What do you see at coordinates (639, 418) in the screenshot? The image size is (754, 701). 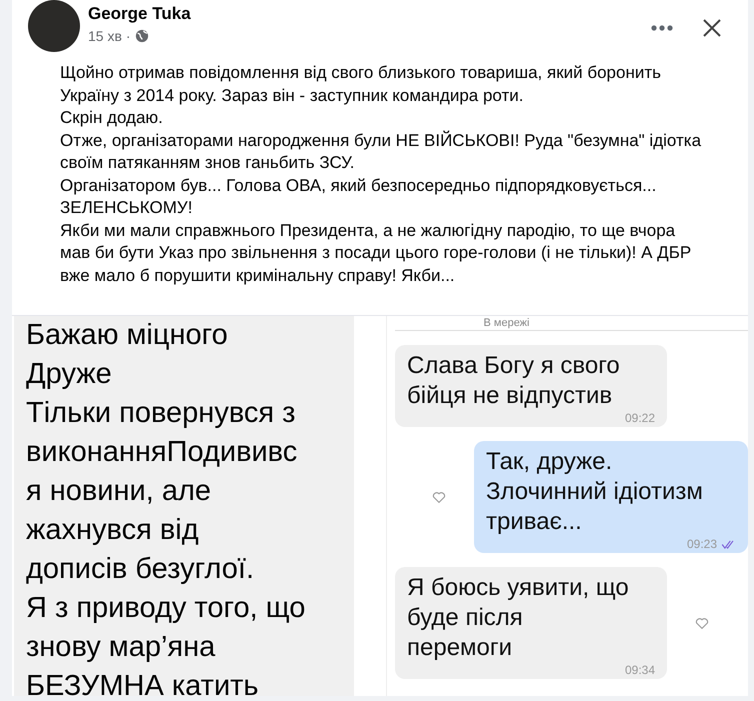 I see `message-time: 09:22` at bounding box center [639, 418].